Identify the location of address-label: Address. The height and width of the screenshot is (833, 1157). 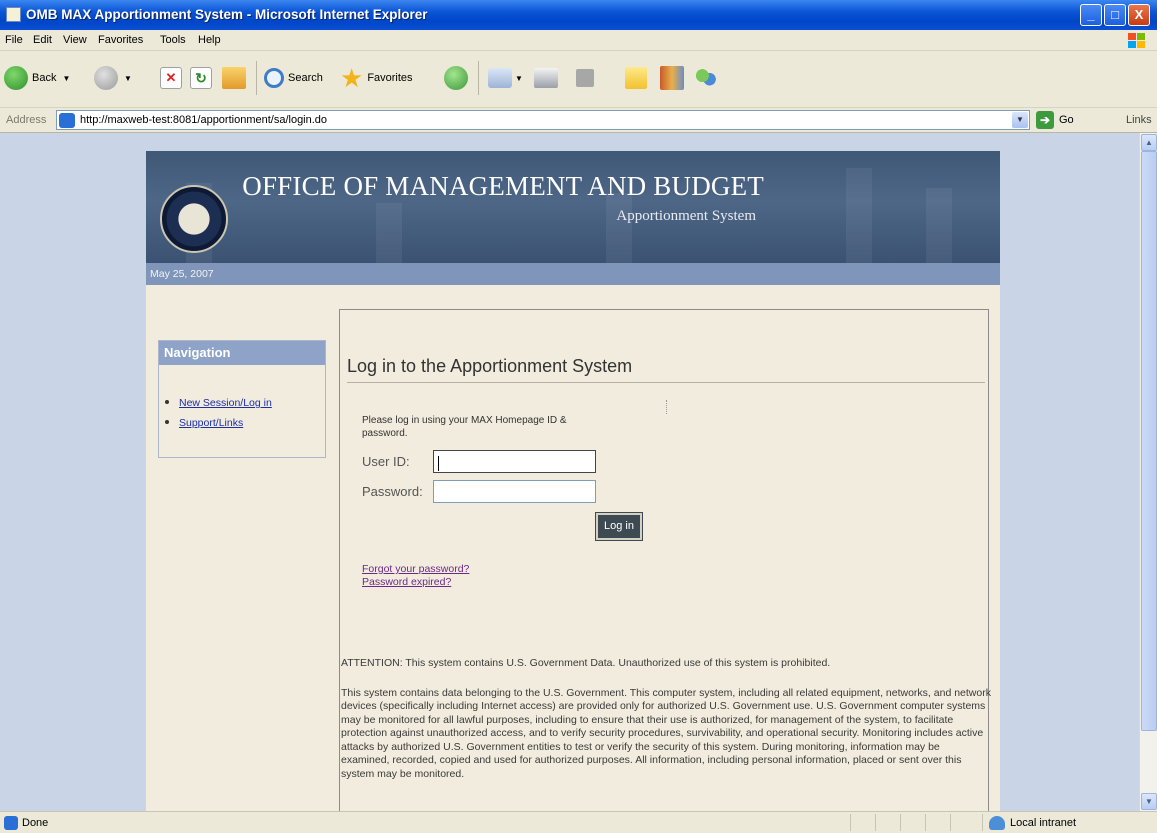
(26, 120).